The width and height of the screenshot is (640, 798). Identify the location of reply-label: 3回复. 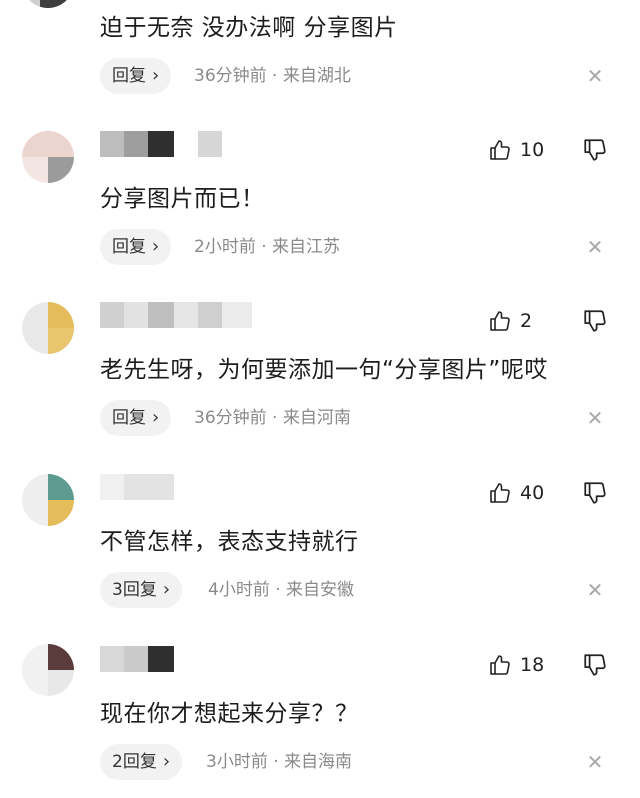
(134, 590).